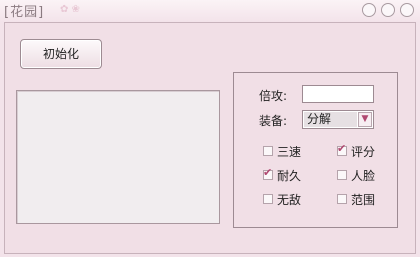  What do you see at coordinates (369, 10) in the screenshot?
I see `minimize-button` at bounding box center [369, 10].